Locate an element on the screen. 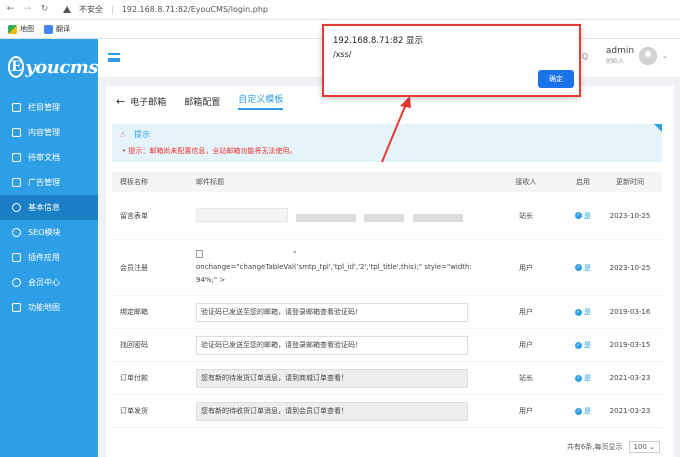 This screenshot has height=457, width=680. page-size-select: 100 ⌄ is located at coordinates (644, 447).